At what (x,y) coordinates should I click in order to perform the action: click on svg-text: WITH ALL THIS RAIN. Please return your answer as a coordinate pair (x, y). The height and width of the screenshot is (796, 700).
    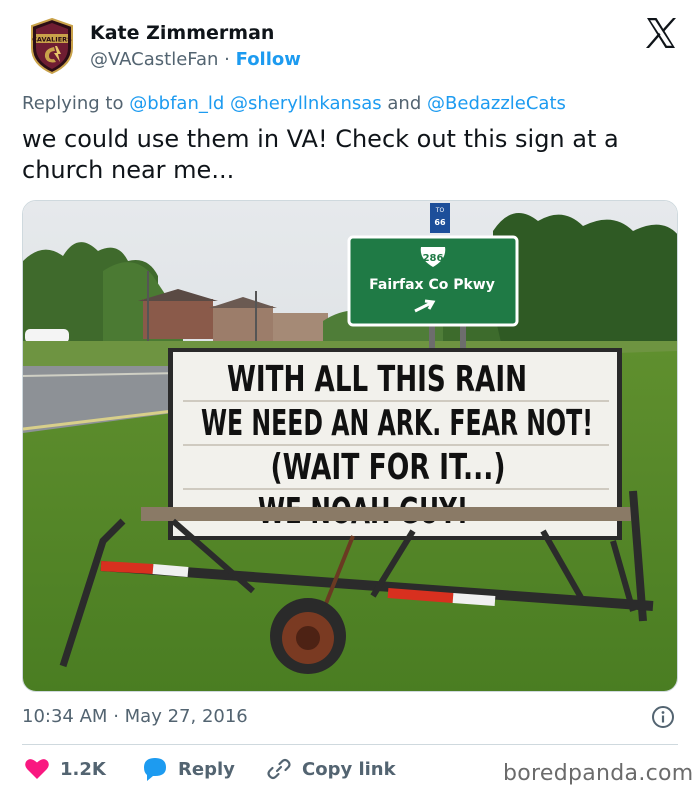
    Looking at the image, I should click on (377, 379).